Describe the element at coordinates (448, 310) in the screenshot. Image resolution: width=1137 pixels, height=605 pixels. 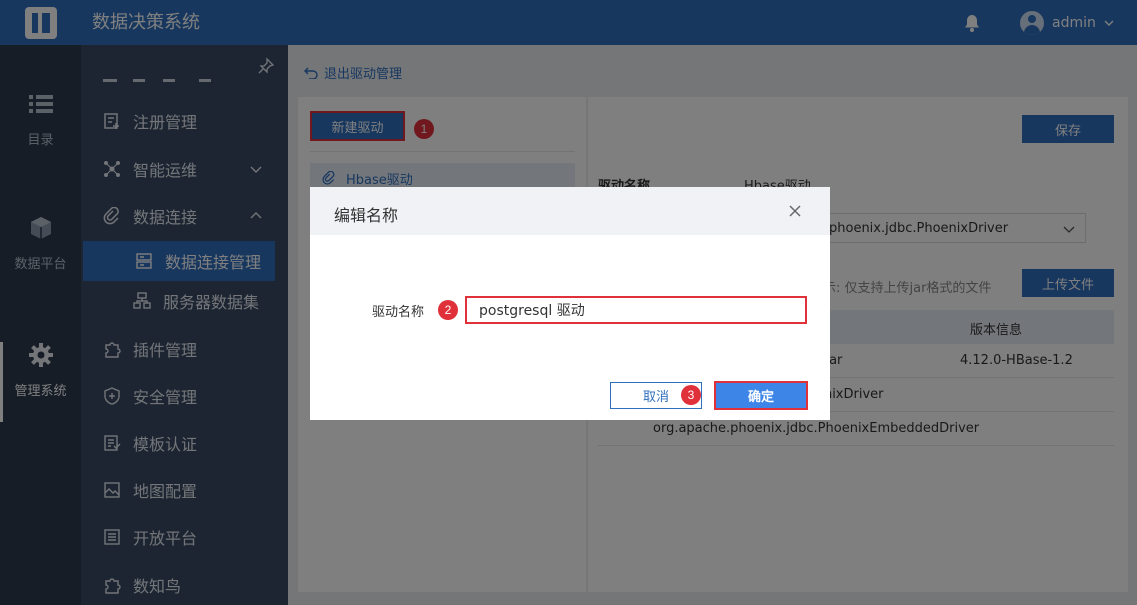
I see `step-badge-2: 2` at that location.